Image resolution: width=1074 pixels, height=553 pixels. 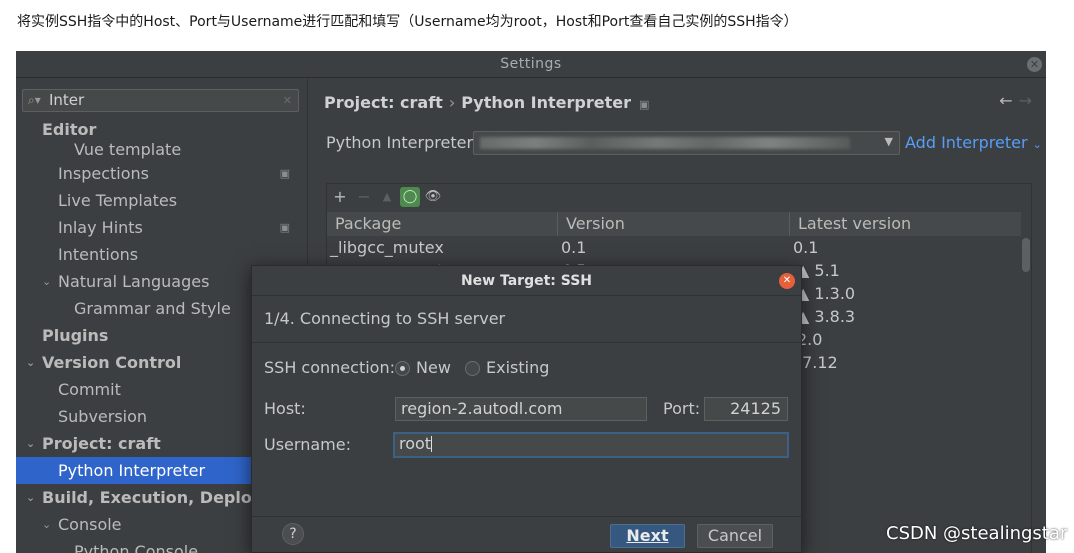 What do you see at coordinates (818, 270) in the screenshot?
I see `cell-latest: ▲ 5.1` at bounding box center [818, 270].